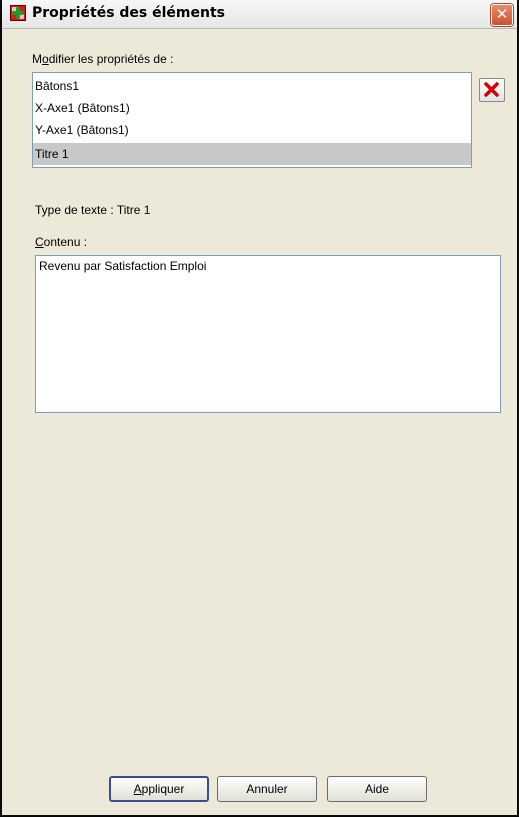 Image resolution: width=519 pixels, height=819 pixels. I want to click on modify-properties-label: Modifier les propriétés de :, so click(103, 59).